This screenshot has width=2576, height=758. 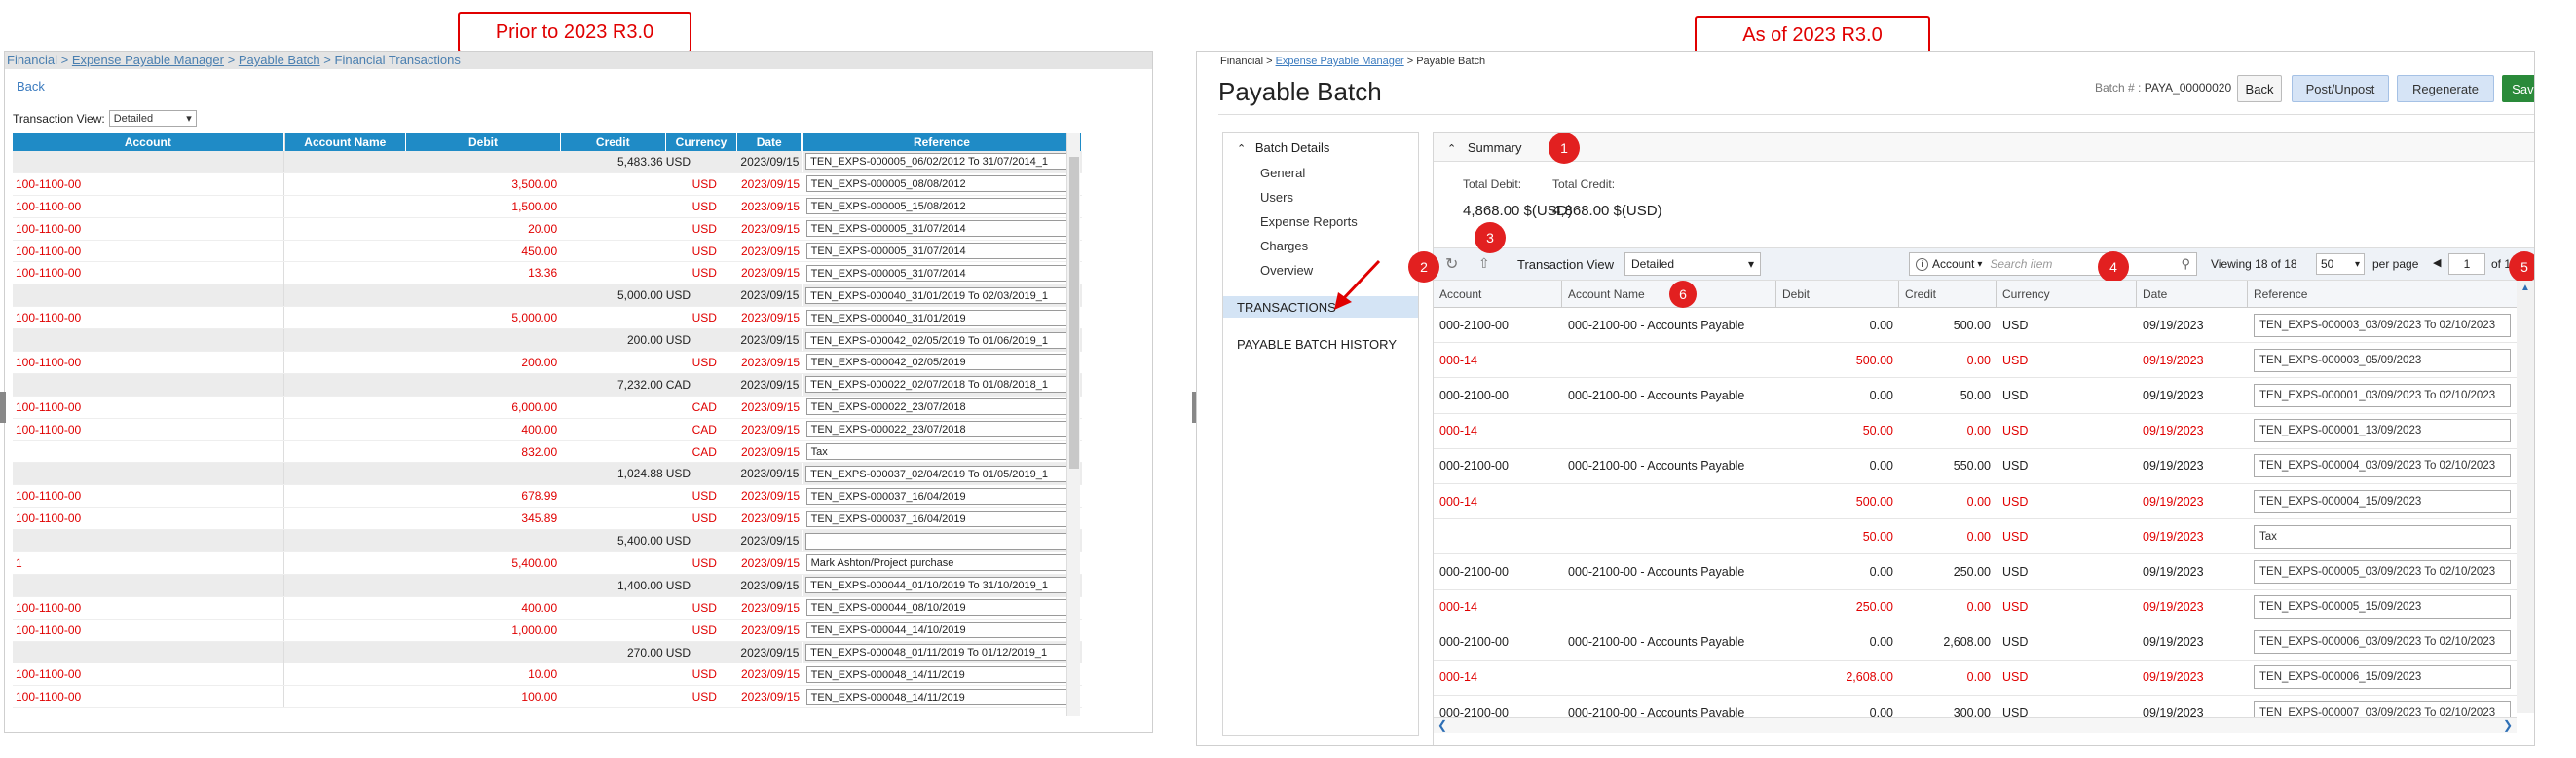 What do you see at coordinates (1984, 147) in the screenshot?
I see `summary-header: ⌃ Summary` at bounding box center [1984, 147].